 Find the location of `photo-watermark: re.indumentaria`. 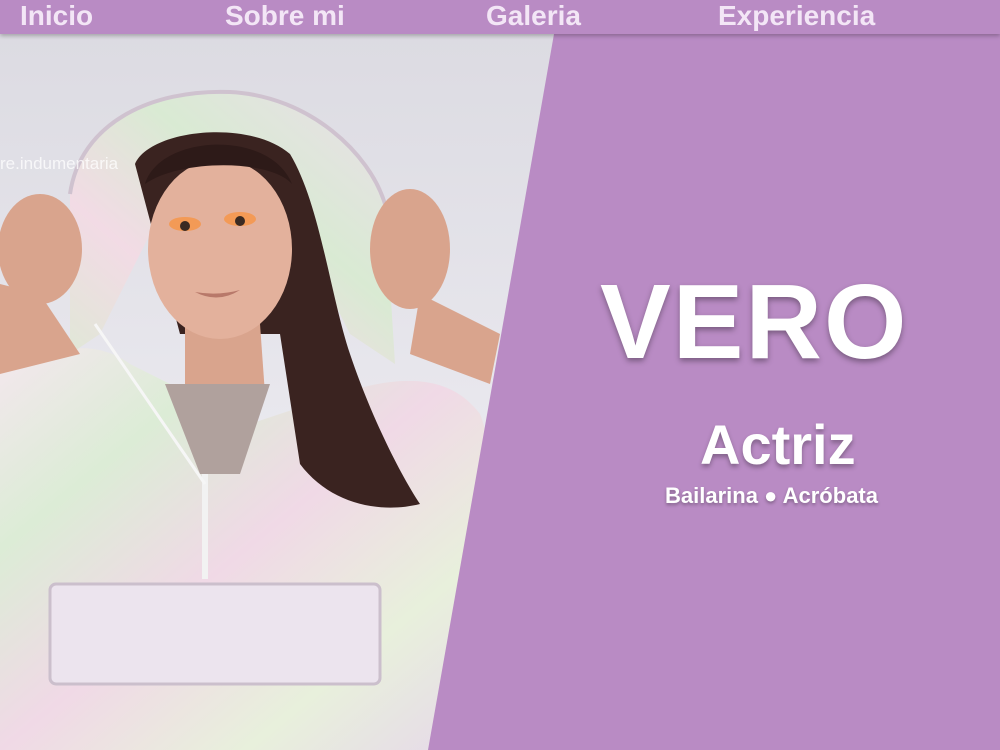

photo-watermark: re.indumentaria is located at coordinates (59, 163).